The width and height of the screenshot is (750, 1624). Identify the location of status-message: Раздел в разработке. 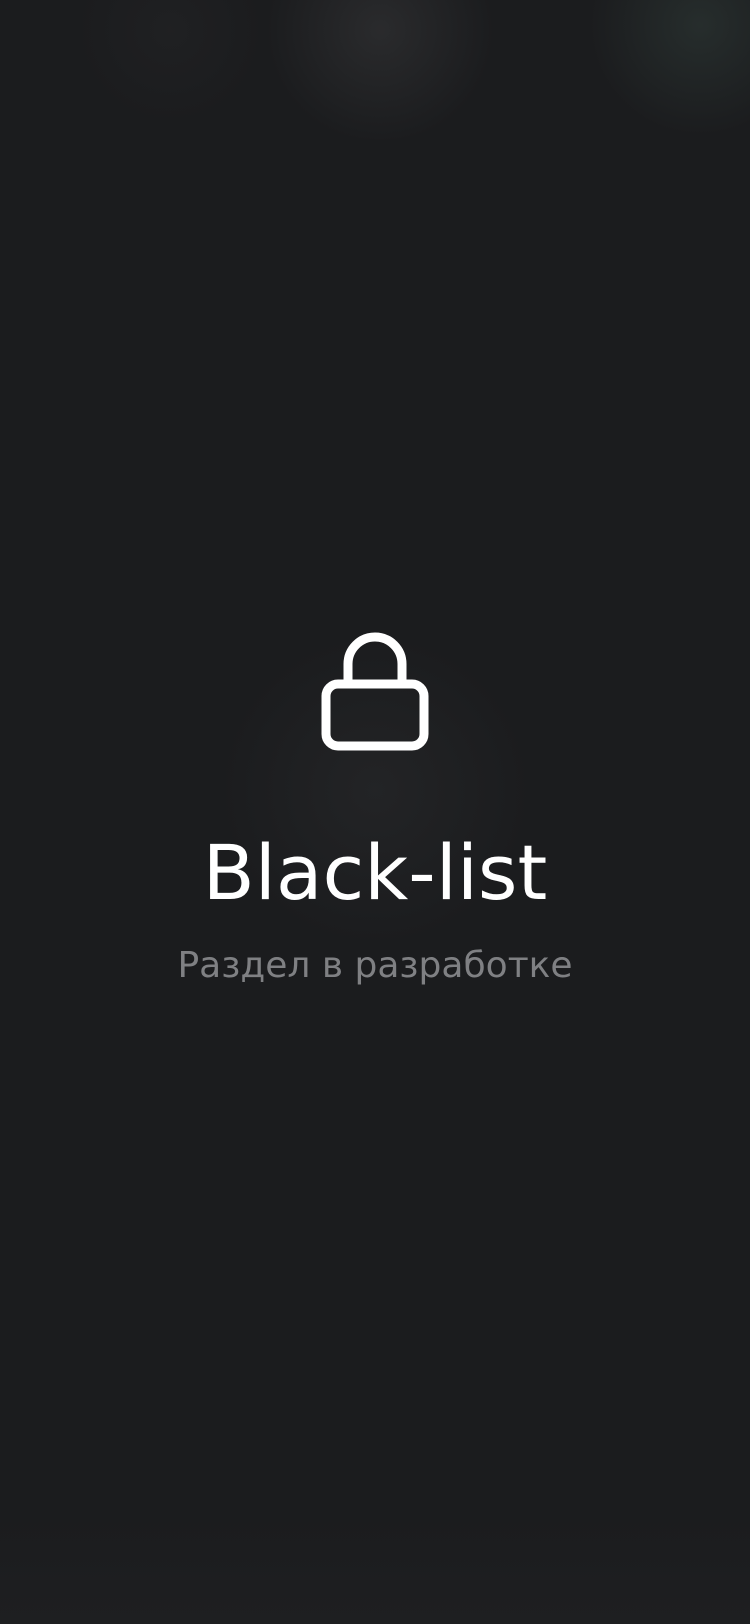
(375, 965).